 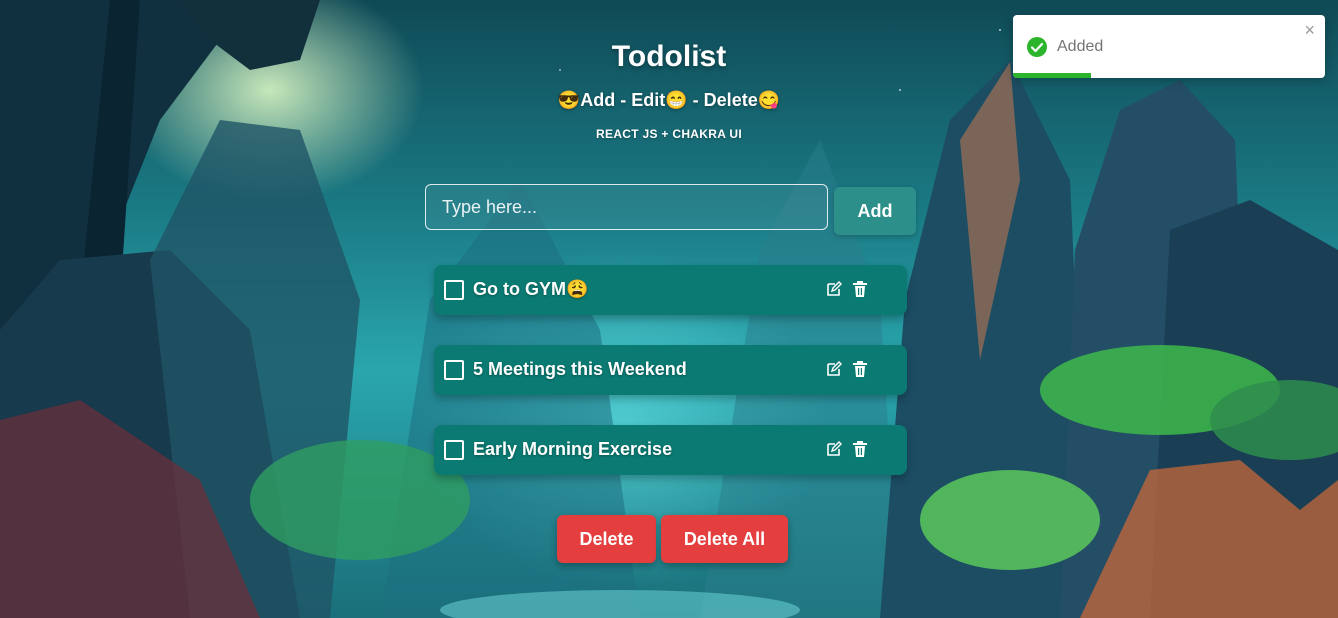 I want to click on todo-item: 5 Meetings this Weekend, so click(x=670, y=370).